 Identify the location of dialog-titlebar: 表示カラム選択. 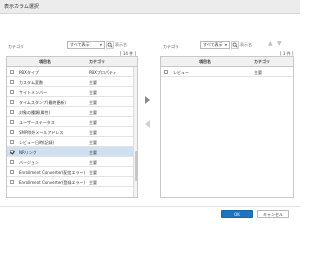
(150, 7).